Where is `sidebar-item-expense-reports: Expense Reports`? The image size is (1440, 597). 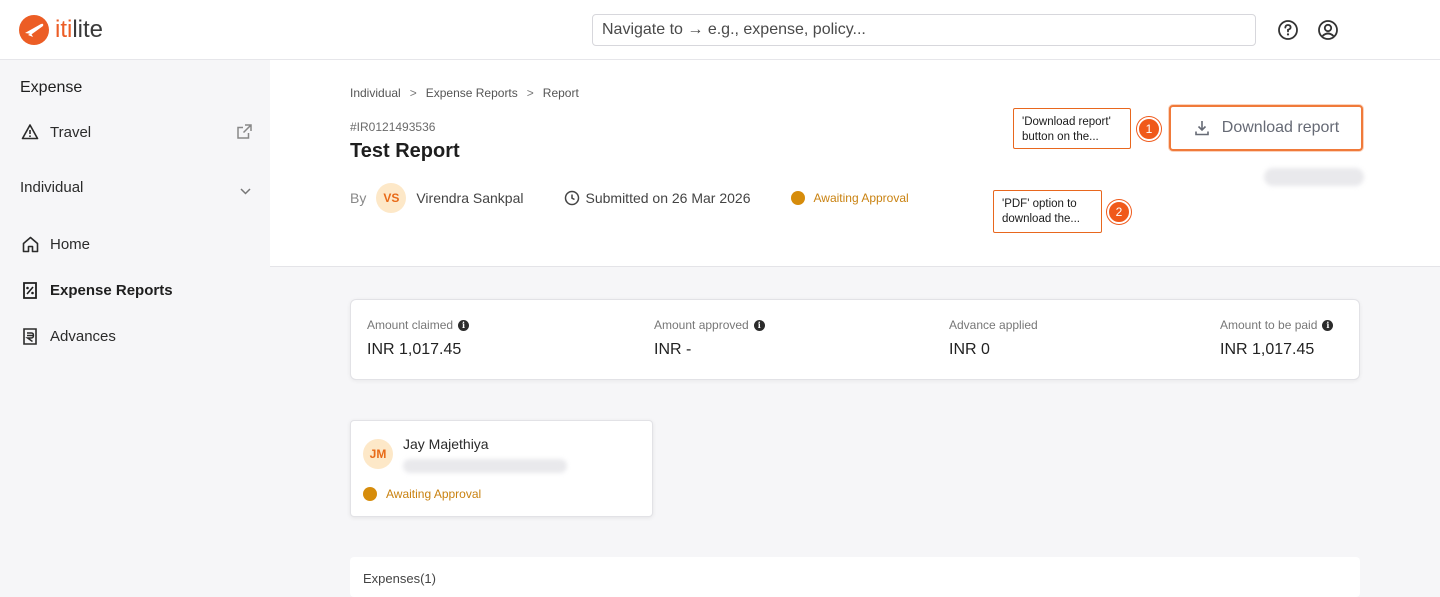
sidebar-item-expense-reports: Expense Reports is located at coordinates (96, 290).